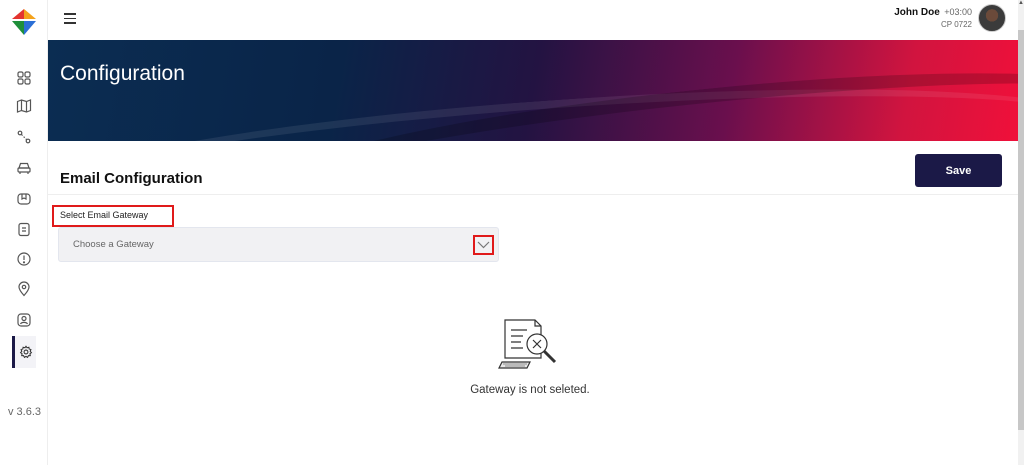 The height and width of the screenshot is (465, 1024). Describe the element at coordinates (278, 244) in the screenshot. I see `gateway-select: Choose a Gateway` at that location.